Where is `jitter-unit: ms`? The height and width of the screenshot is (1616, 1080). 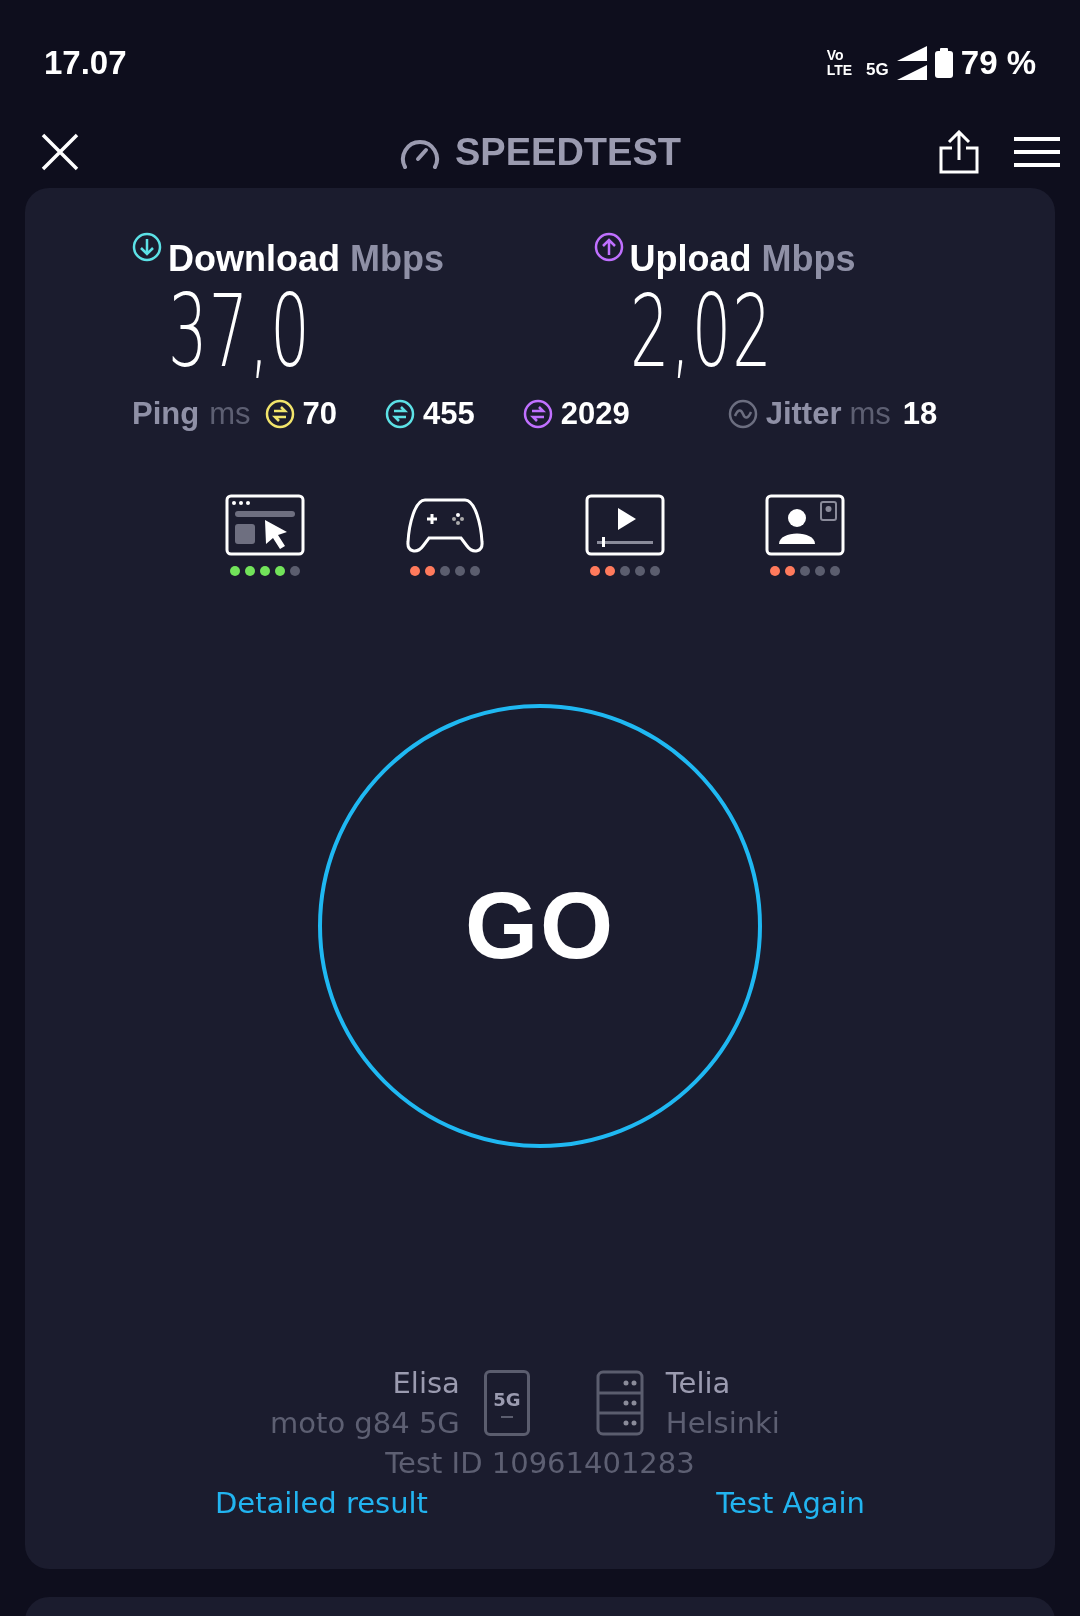 jitter-unit: ms is located at coordinates (870, 414).